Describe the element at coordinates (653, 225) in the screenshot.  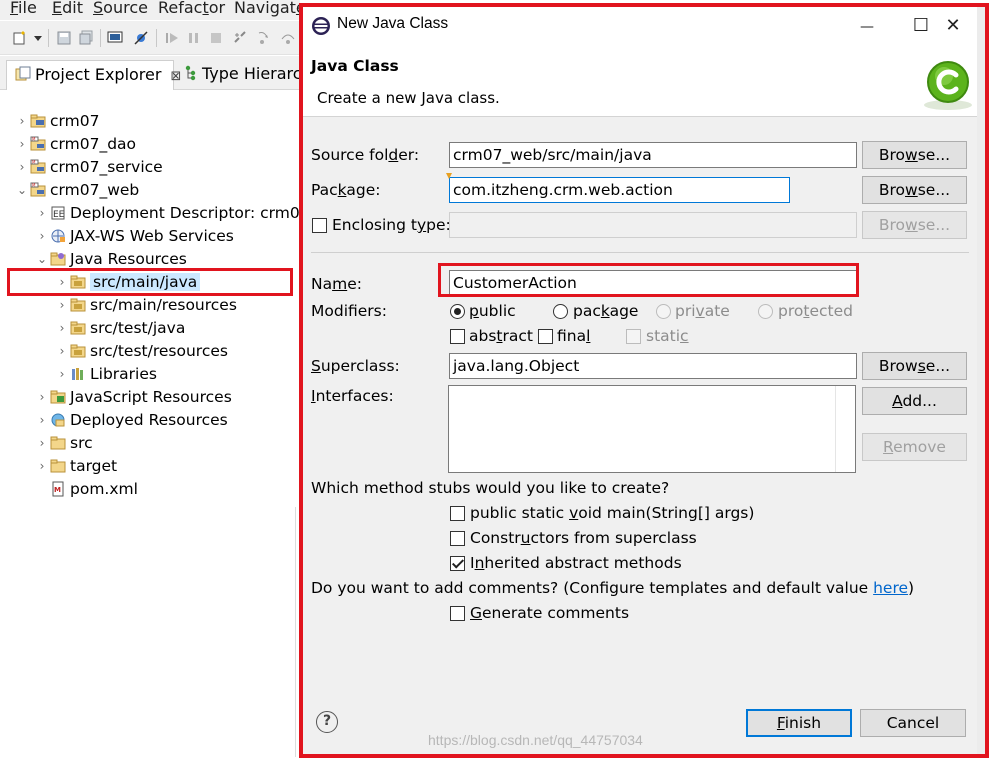
I see `enclosing-type-field` at that location.